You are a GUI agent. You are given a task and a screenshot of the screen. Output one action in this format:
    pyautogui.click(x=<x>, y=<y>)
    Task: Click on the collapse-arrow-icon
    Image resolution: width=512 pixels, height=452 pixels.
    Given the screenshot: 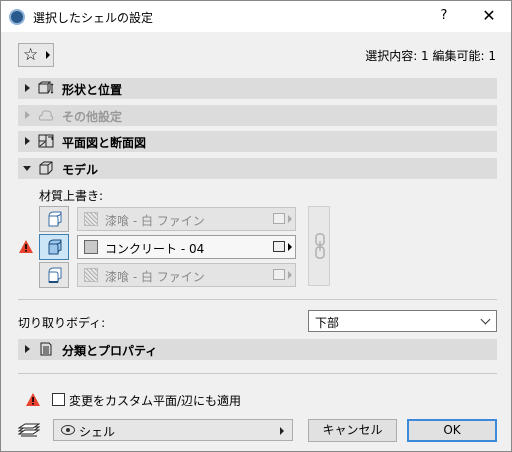 What is the action you would take?
    pyautogui.click(x=27, y=168)
    